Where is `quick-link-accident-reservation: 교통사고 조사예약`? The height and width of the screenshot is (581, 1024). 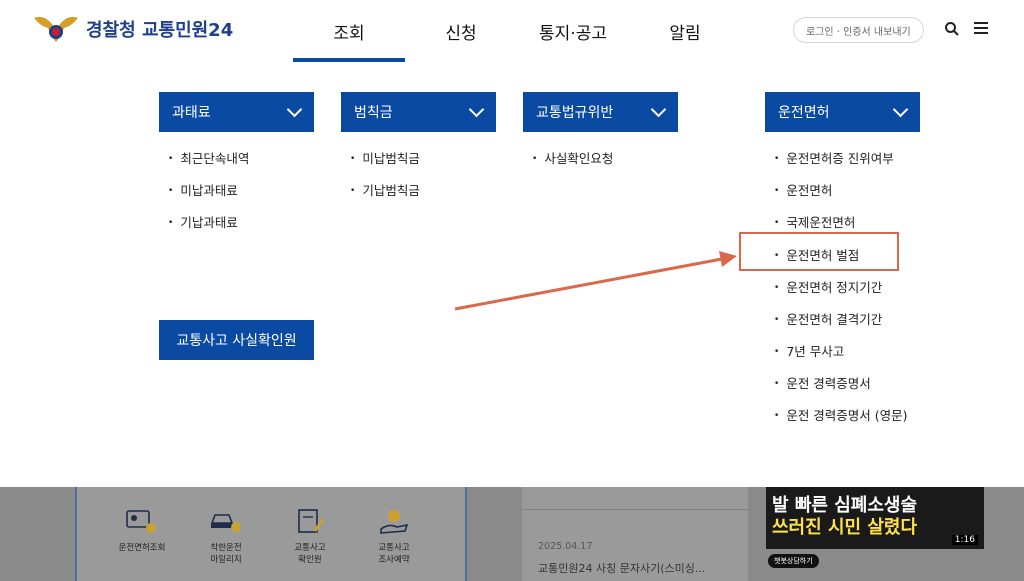
quick-link-accident-reservation: 교통사고 조사예약 is located at coordinates (394, 536).